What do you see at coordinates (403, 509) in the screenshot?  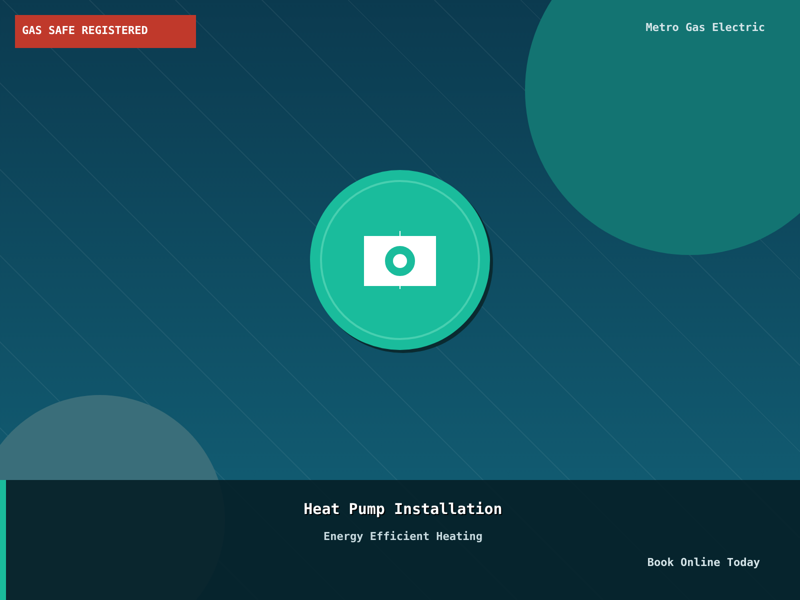 I see `panel-title: Heat Pump Installation` at bounding box center [403, 509].